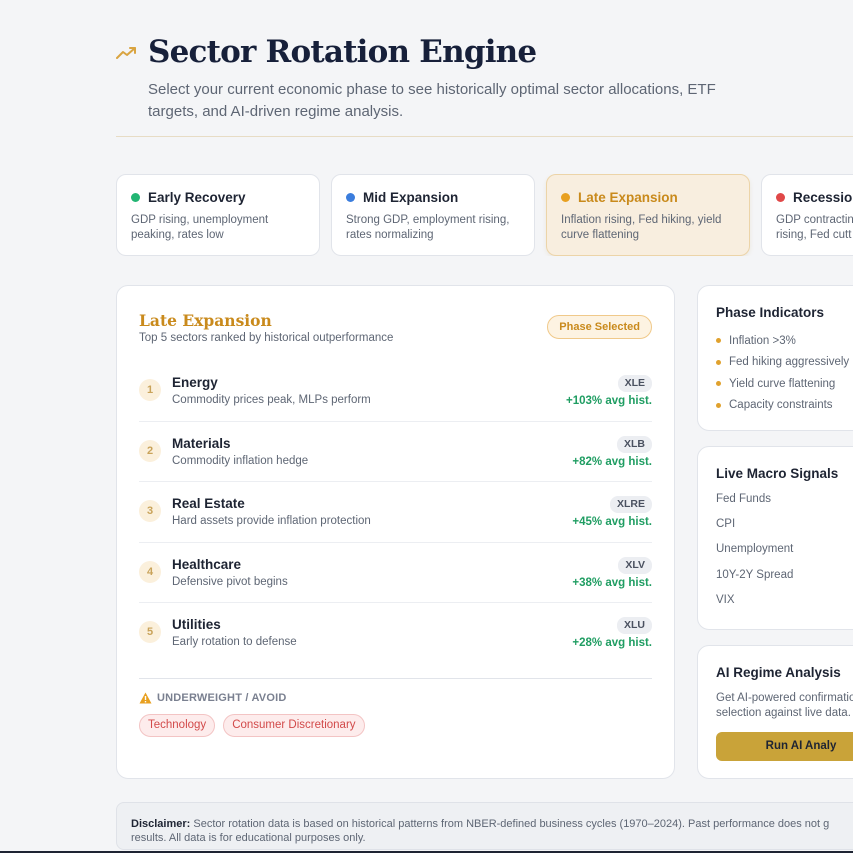  What do you see at coordinates (195, 382) in the screenshot?
I see `sector-name: Energy` at bounding box center [195, 382].